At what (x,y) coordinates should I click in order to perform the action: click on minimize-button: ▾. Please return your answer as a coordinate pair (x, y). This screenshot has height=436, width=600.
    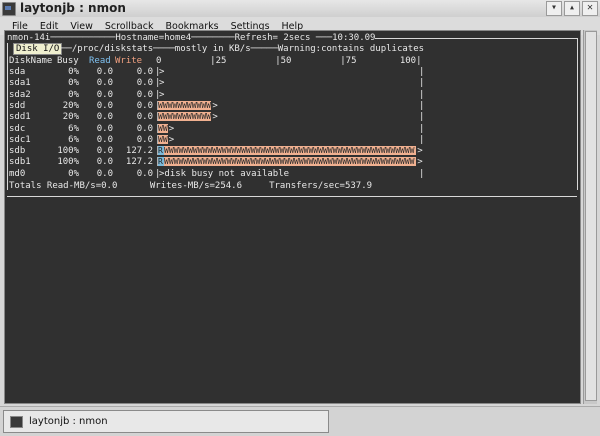
    Looking at the image, I should click on (554, 8).